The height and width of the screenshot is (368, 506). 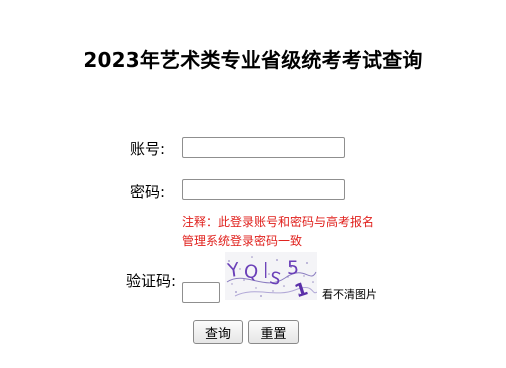 I want to click on account-input, so click(x=263, y=147).